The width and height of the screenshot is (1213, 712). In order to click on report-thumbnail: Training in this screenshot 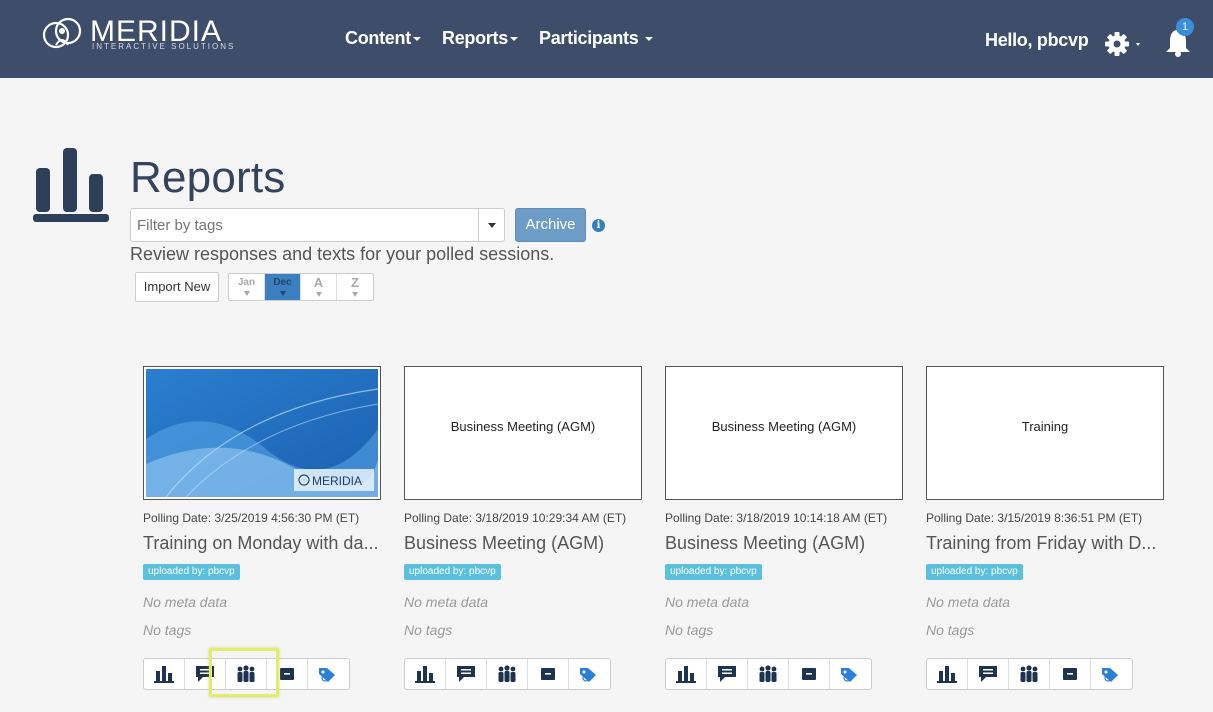, I will do `click(1045, 433)`.